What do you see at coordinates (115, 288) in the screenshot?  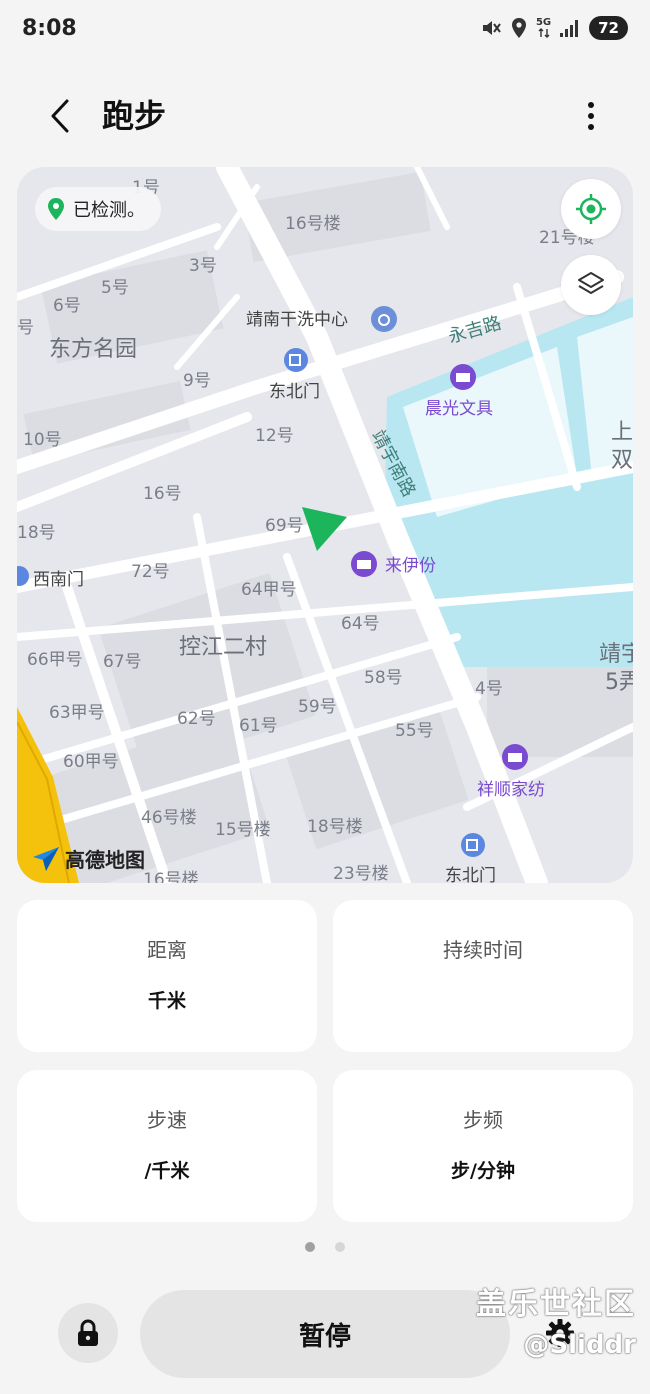 I see `map-label: 5号` at bounding box center [115, 288].